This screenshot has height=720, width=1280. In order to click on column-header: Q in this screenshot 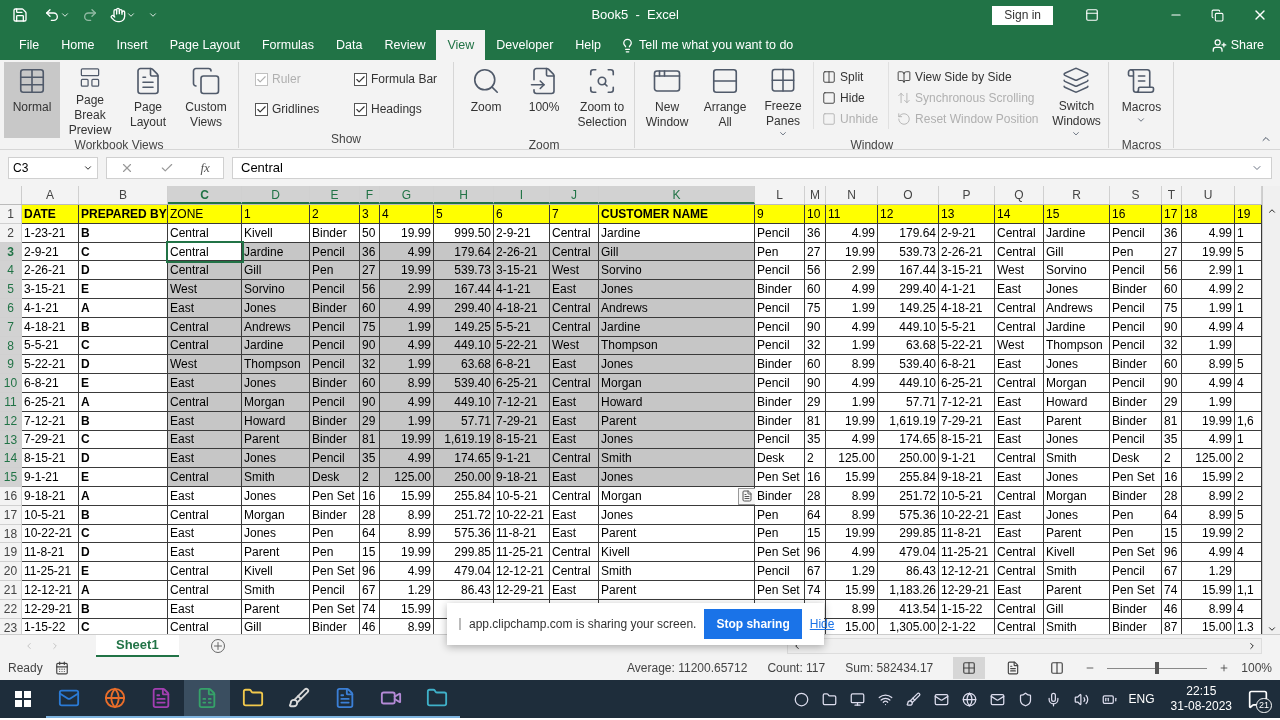, I will do `click(1019, 195)`.